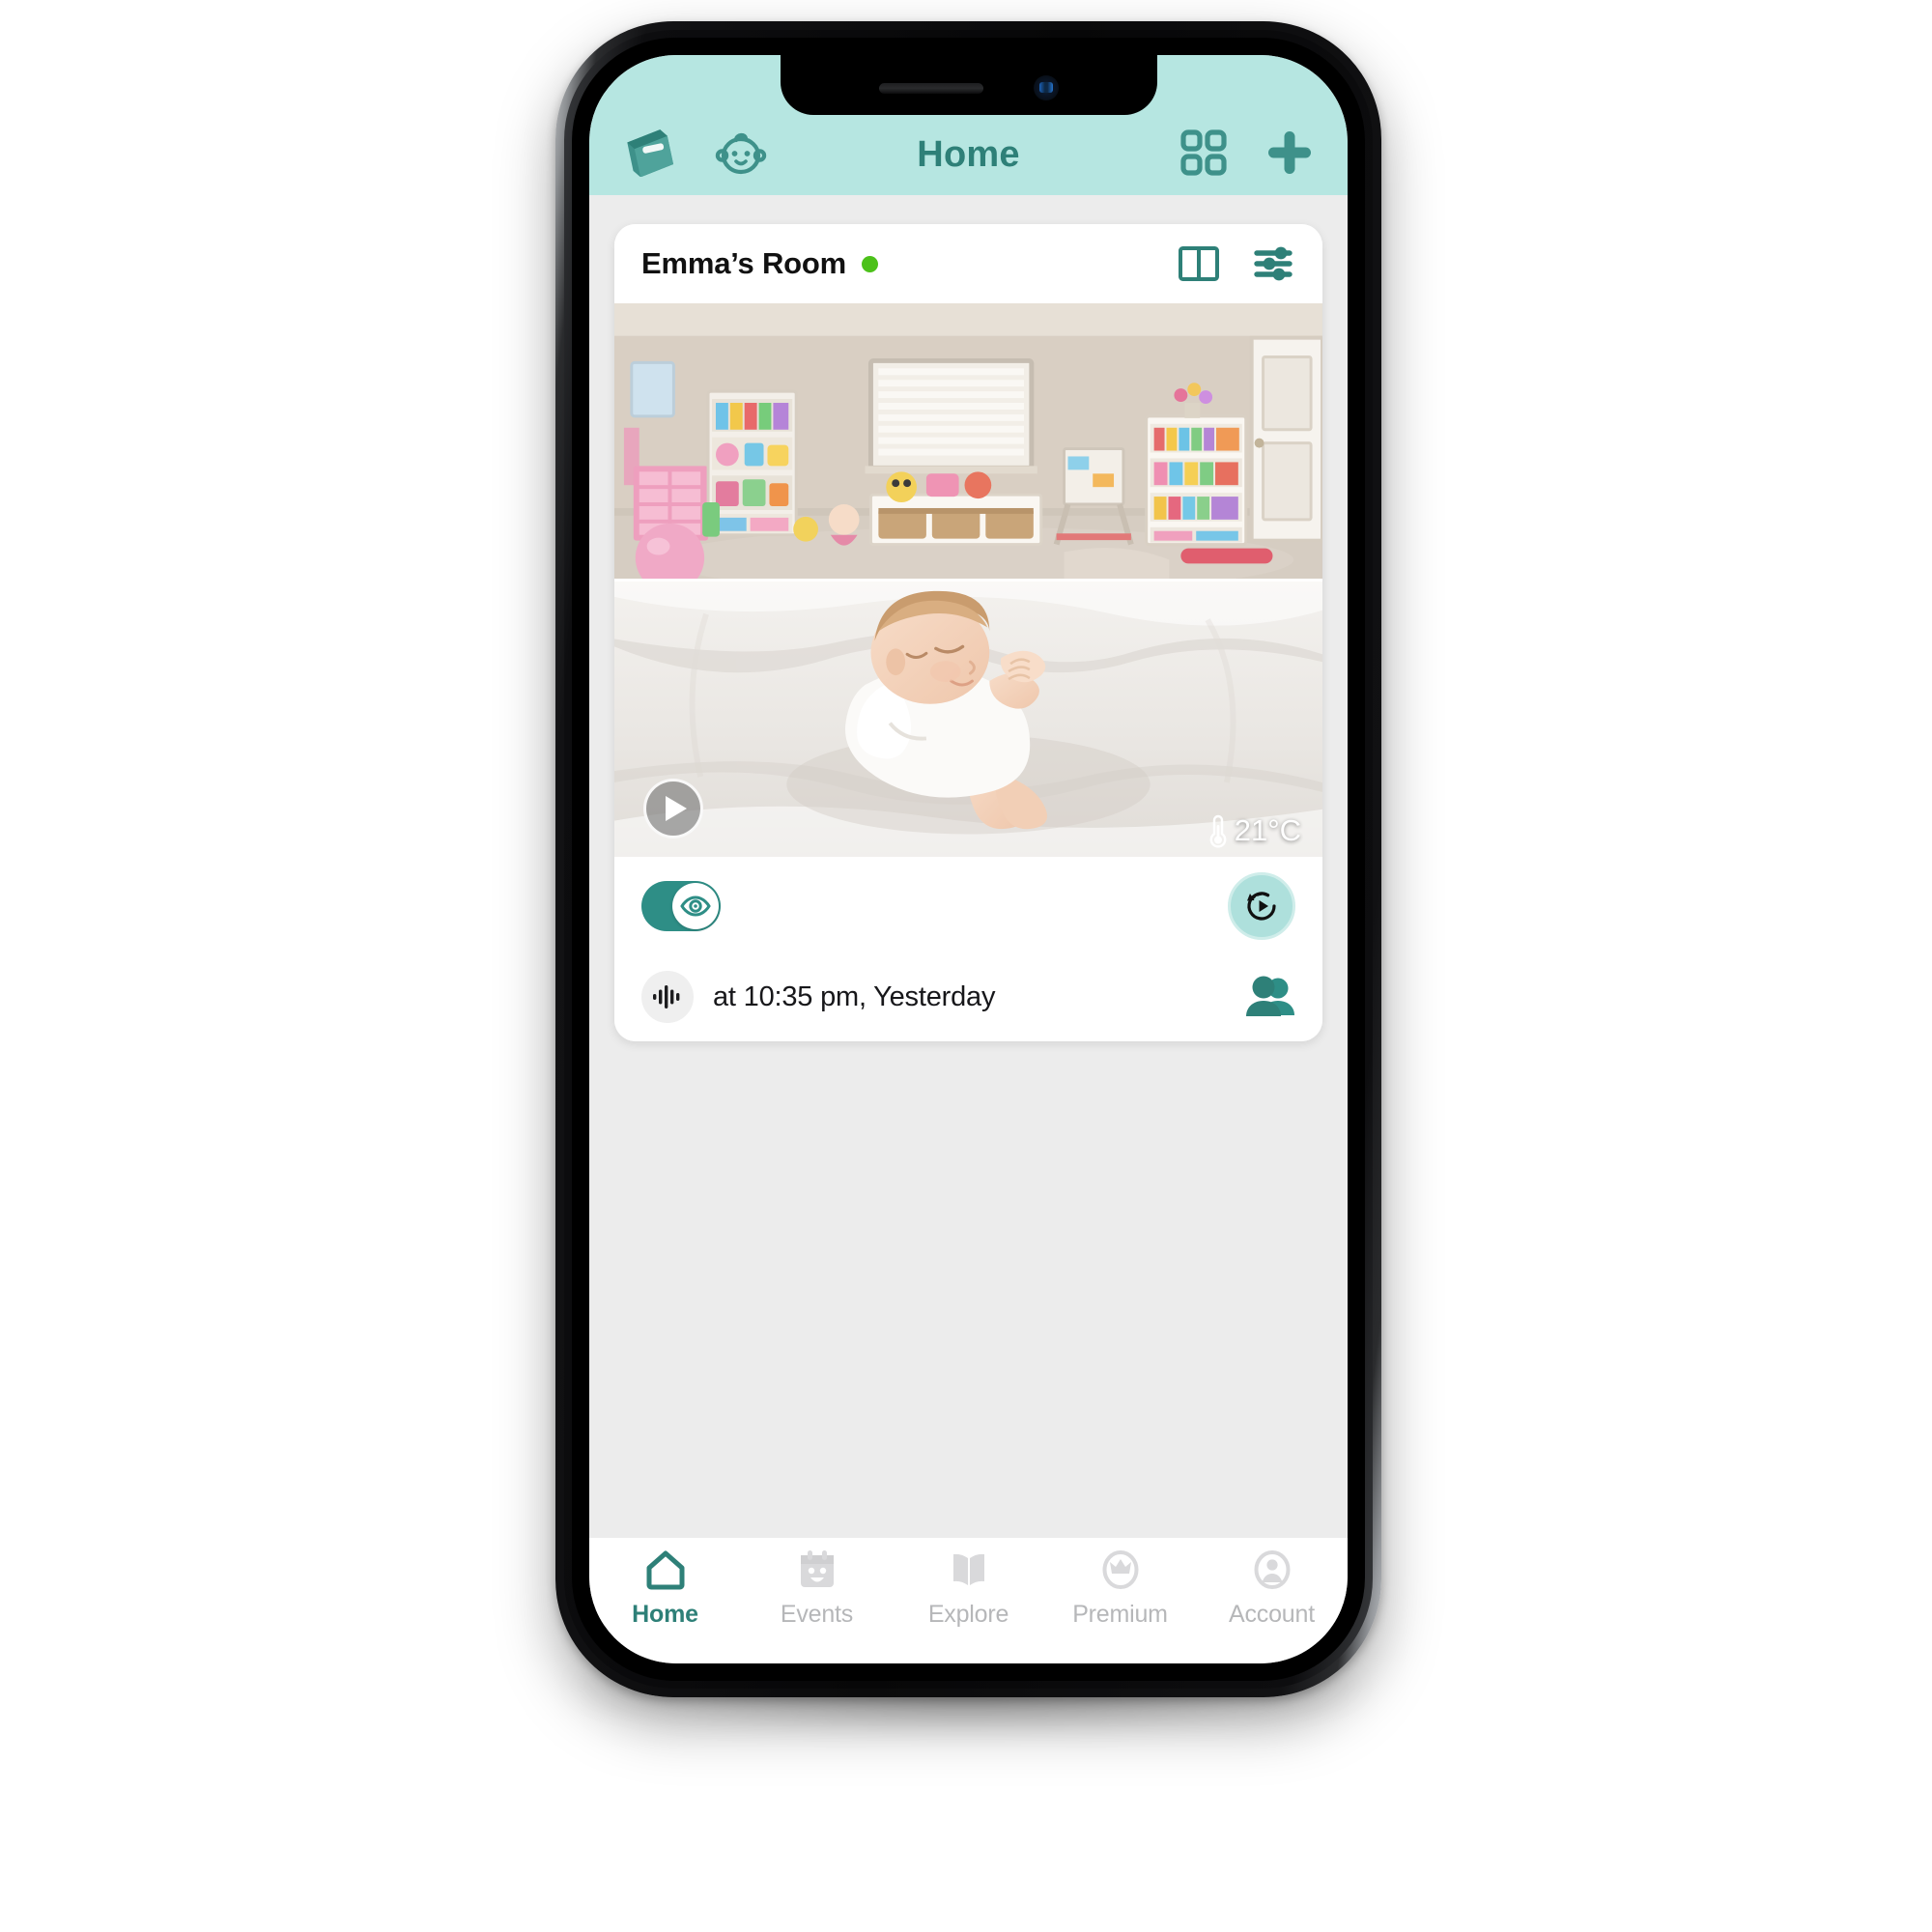 This screenshot has width=1932, height=1932. I want to click on replay-button, so click(1261, 906).